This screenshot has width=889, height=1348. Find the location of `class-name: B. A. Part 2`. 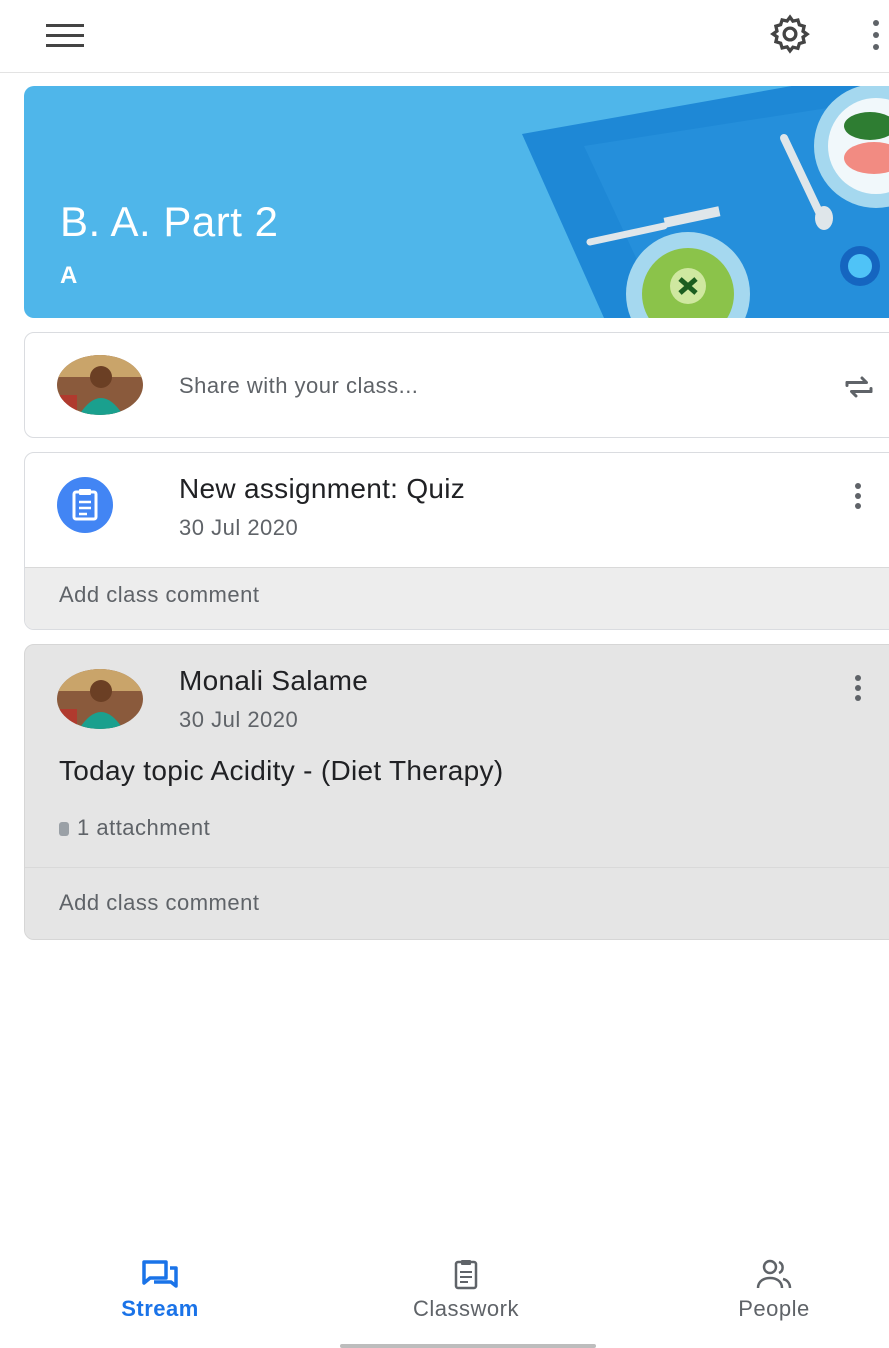

class-name: B. A. Part 2 is located at coordinates (169, 221).